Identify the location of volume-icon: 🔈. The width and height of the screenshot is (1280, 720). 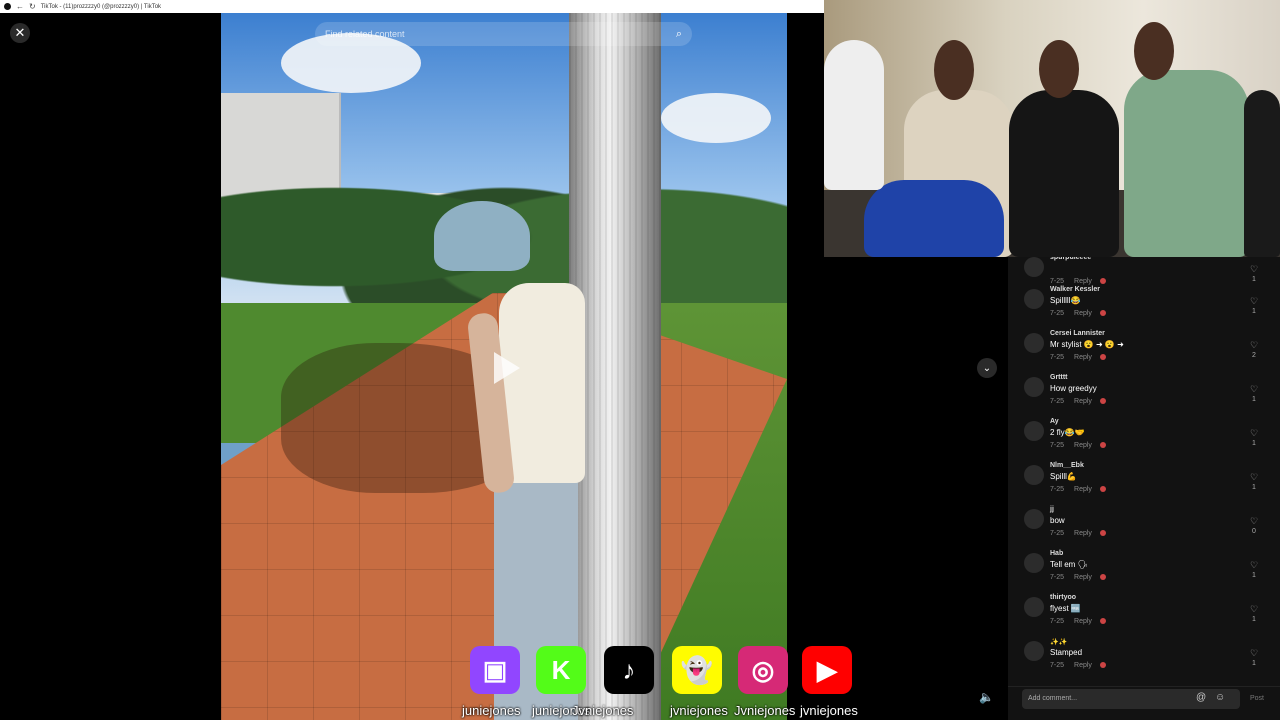
(986, 697).